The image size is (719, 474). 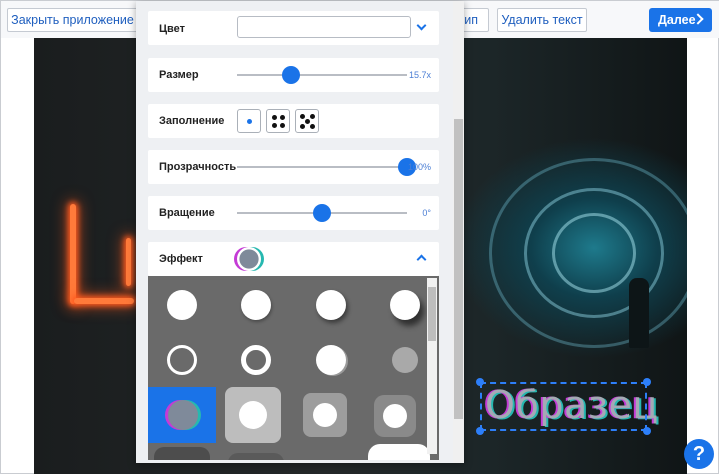 I want to click on chevron-down-icon, so click(x=421, y=25).